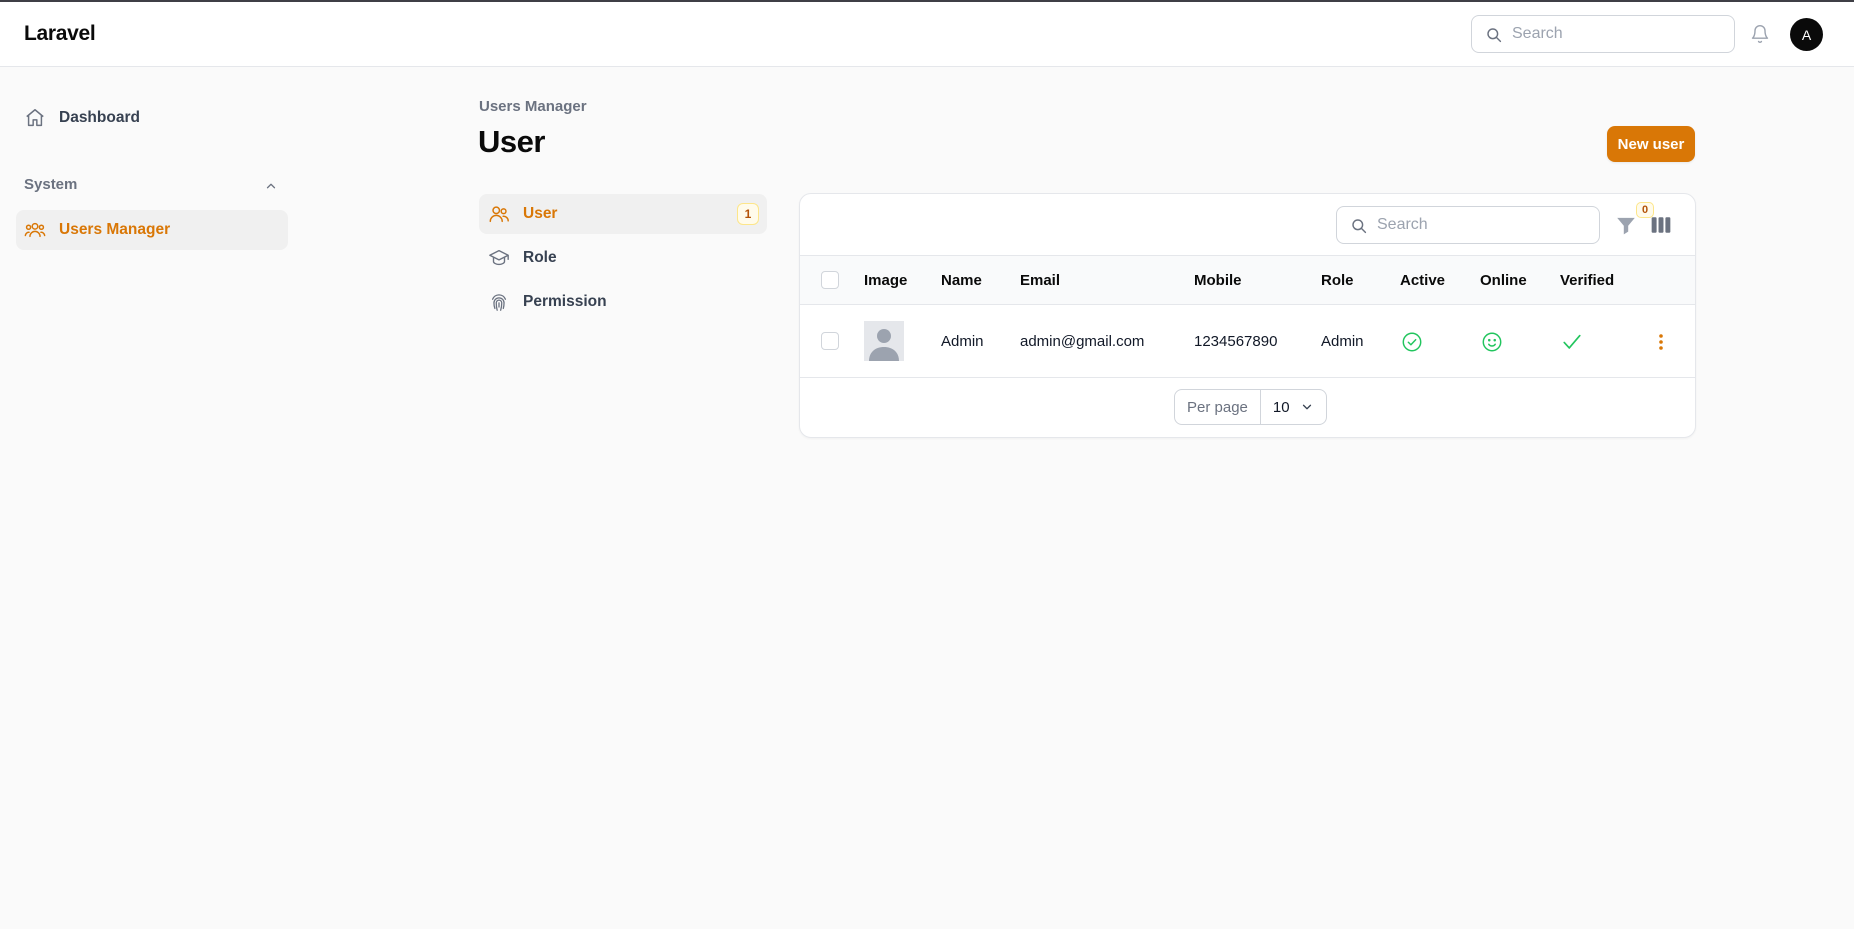 The image size is (1854, 929). What do you see at coordinates (1617, 34) in the screenshot?
I see `global-search-input` at bounding box center [1617, 34].